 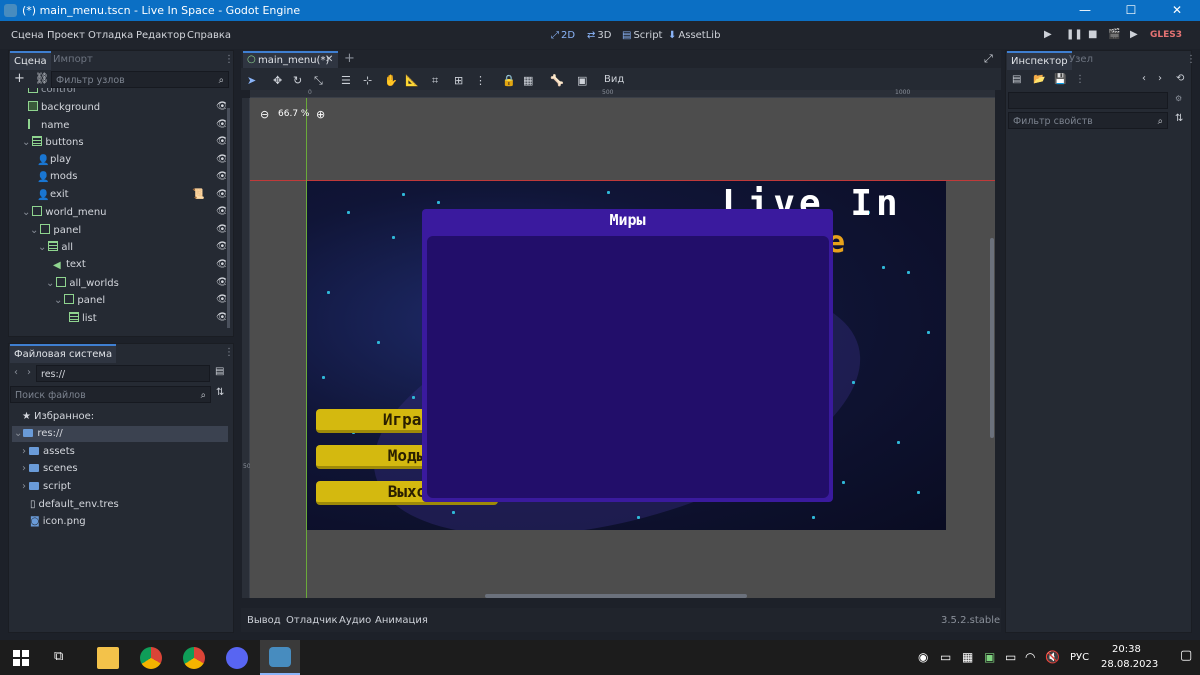 I want to click on close-window-button: ✕, so click(x=1177, y=10).